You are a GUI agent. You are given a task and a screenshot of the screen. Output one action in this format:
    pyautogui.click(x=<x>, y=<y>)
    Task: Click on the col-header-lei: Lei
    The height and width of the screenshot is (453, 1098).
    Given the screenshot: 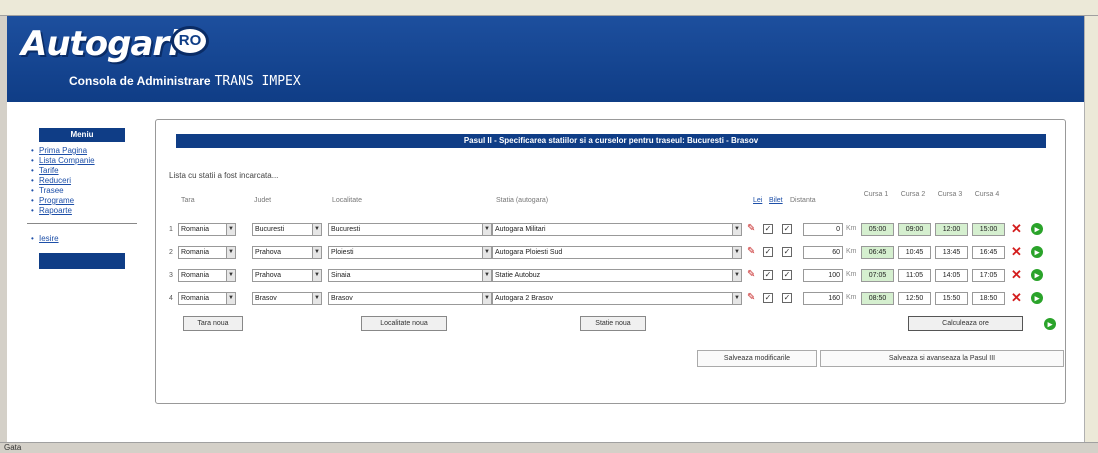 What is the action you would take?
    pyautogui.click(x=757, y=200)
    